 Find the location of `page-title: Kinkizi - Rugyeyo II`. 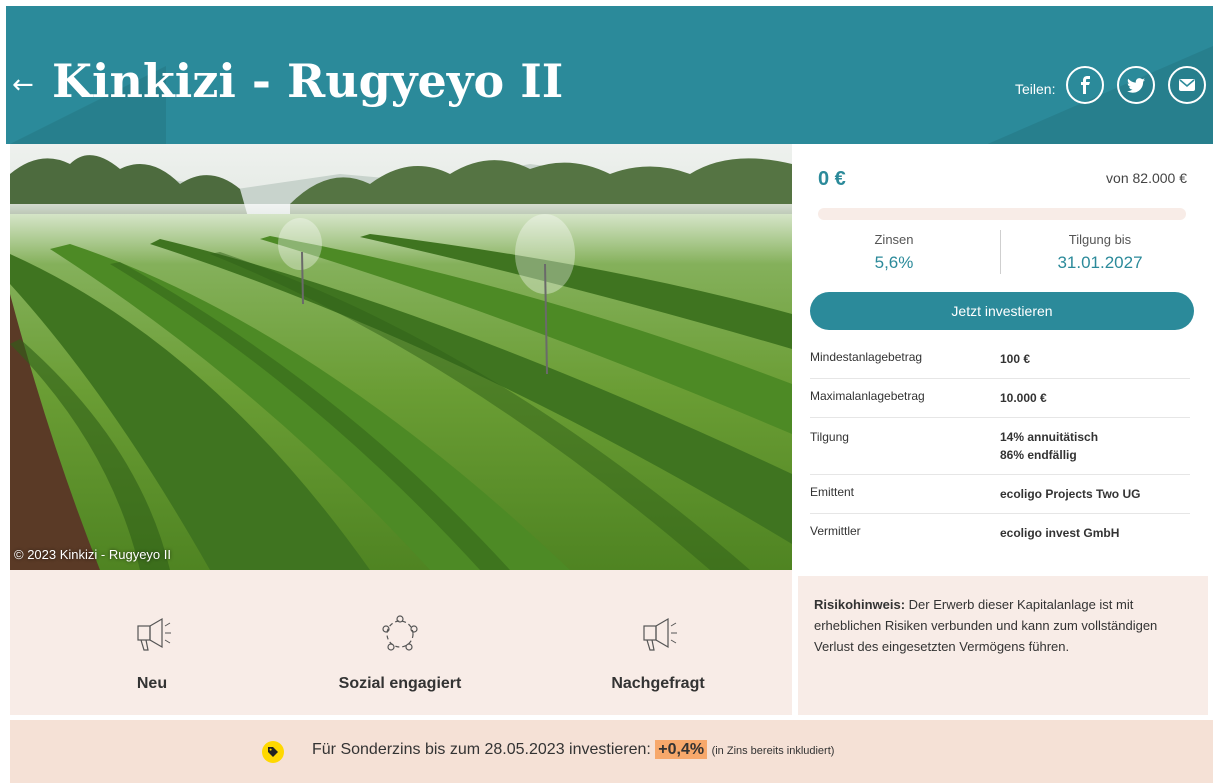

page-title: Kinkizi - Rugyeyo II is located at coordinates (308, 81).